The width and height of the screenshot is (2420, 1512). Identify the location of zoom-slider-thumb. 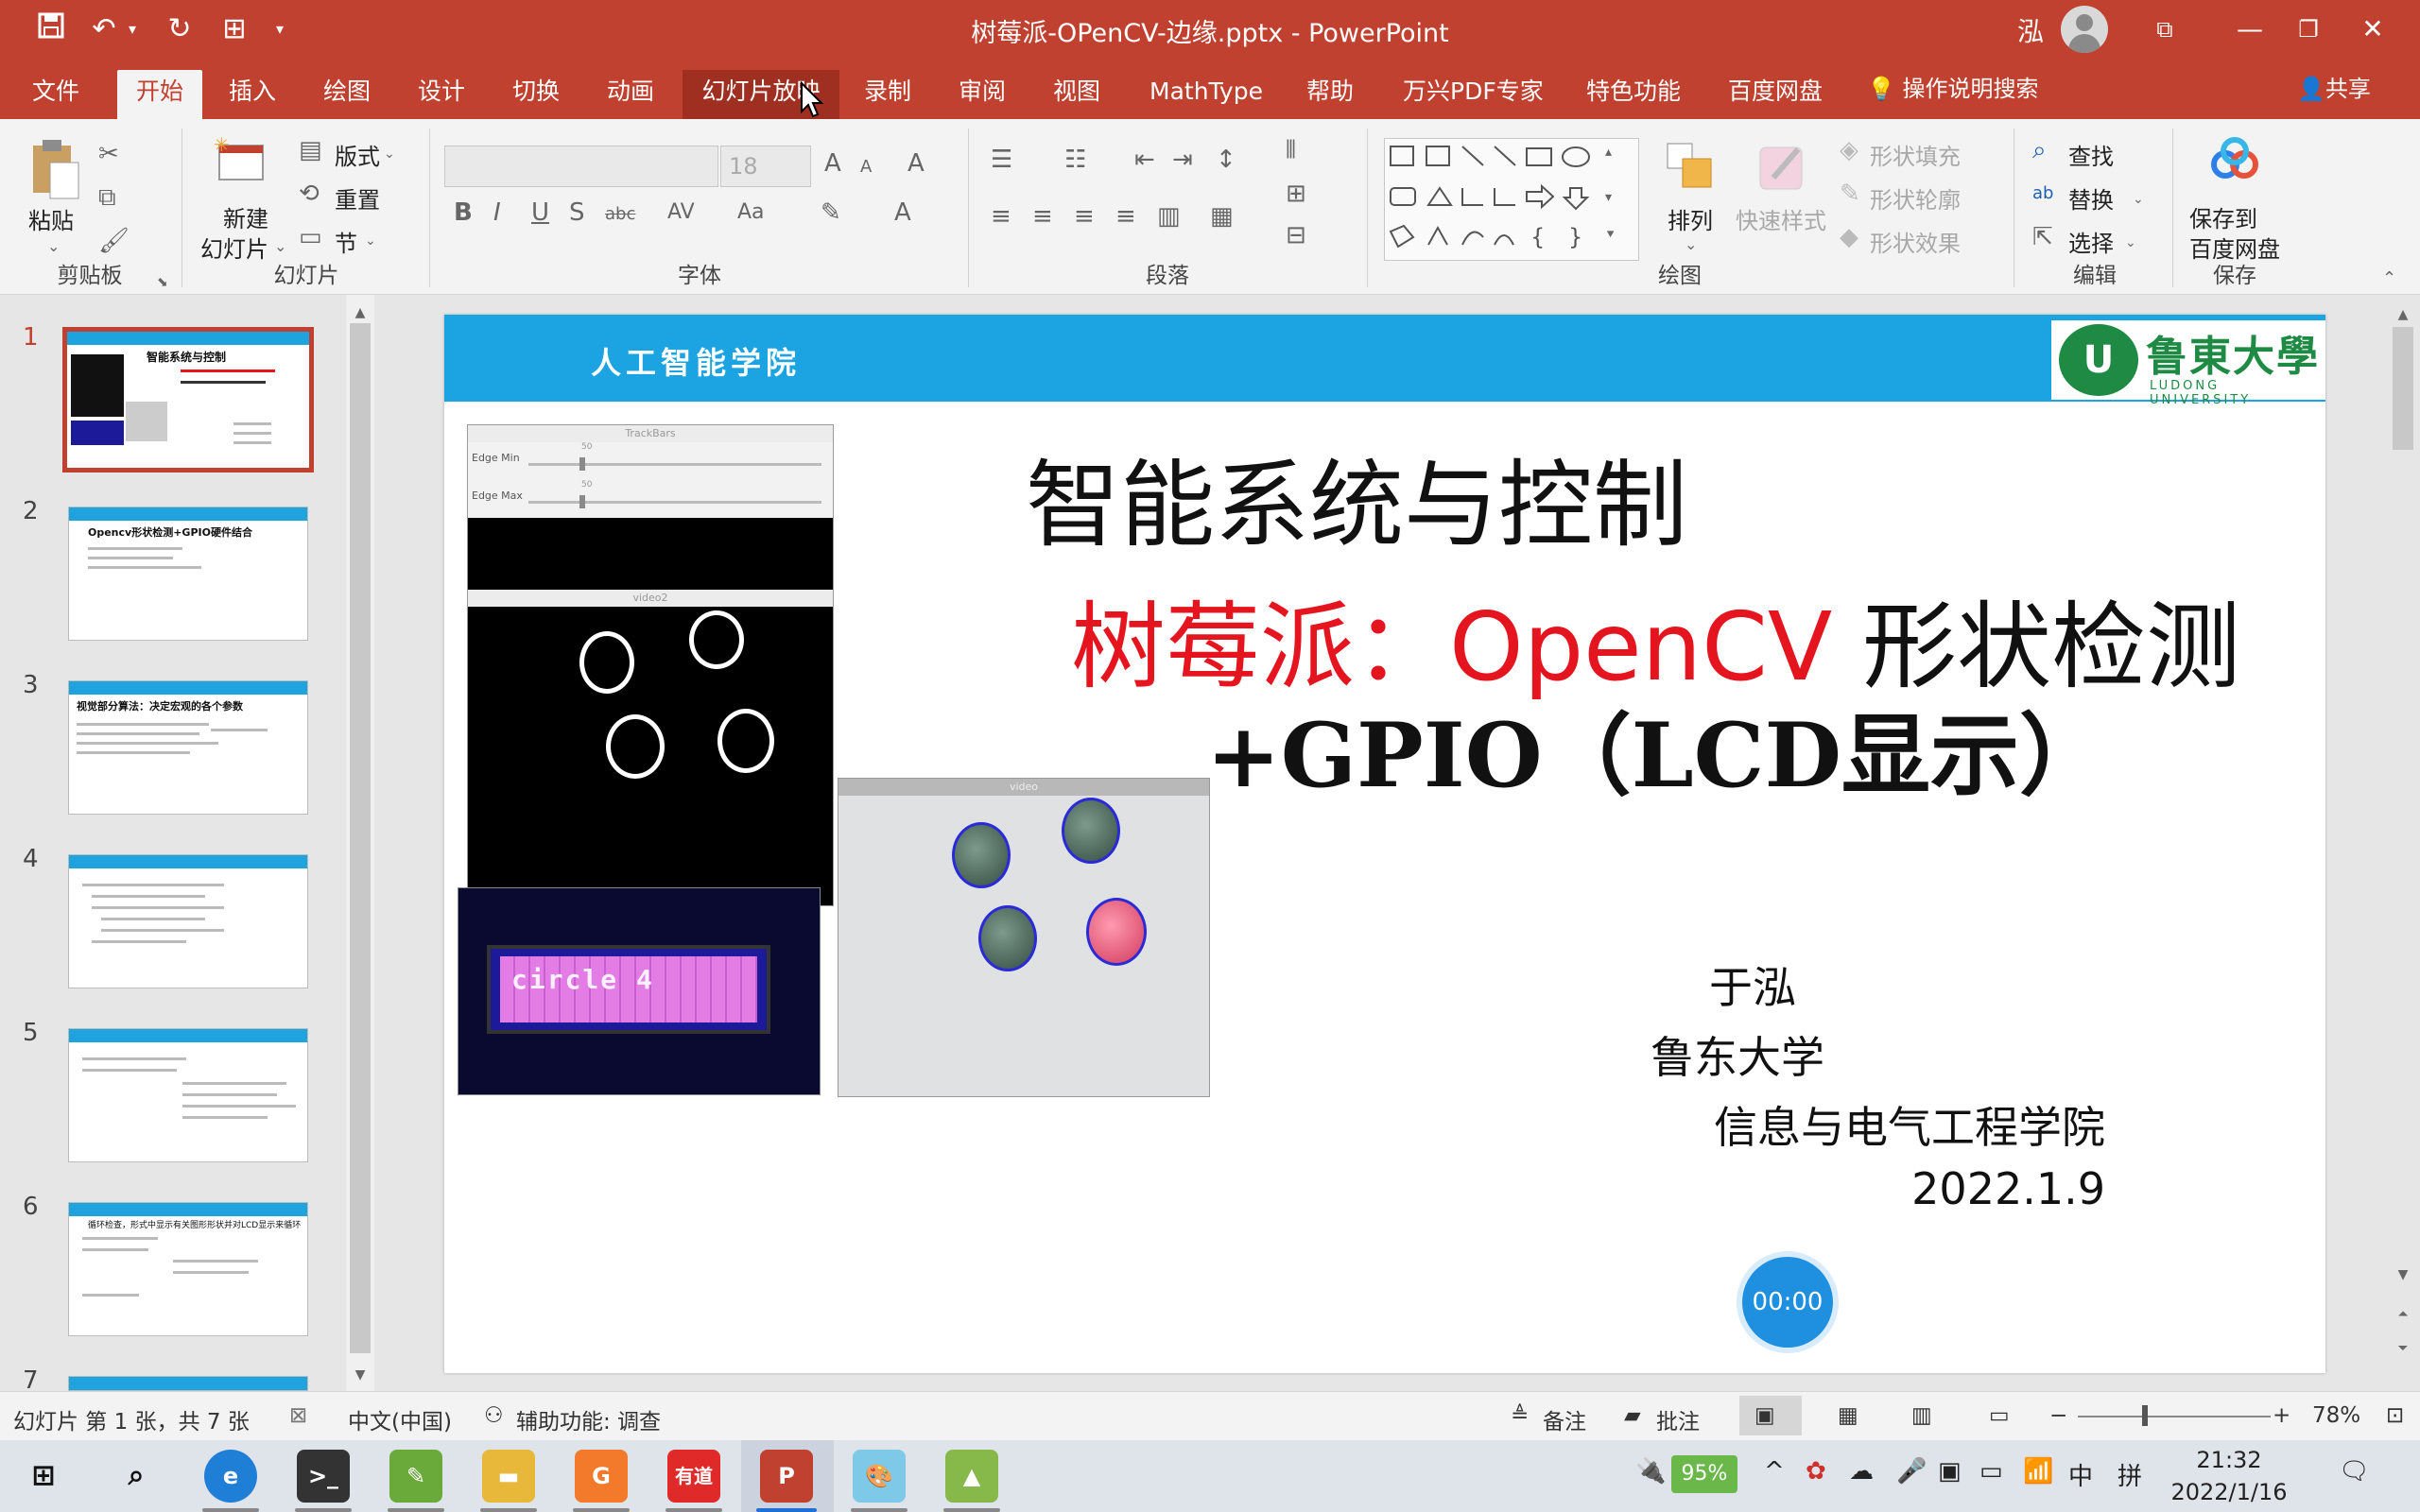
(2145, 1415).